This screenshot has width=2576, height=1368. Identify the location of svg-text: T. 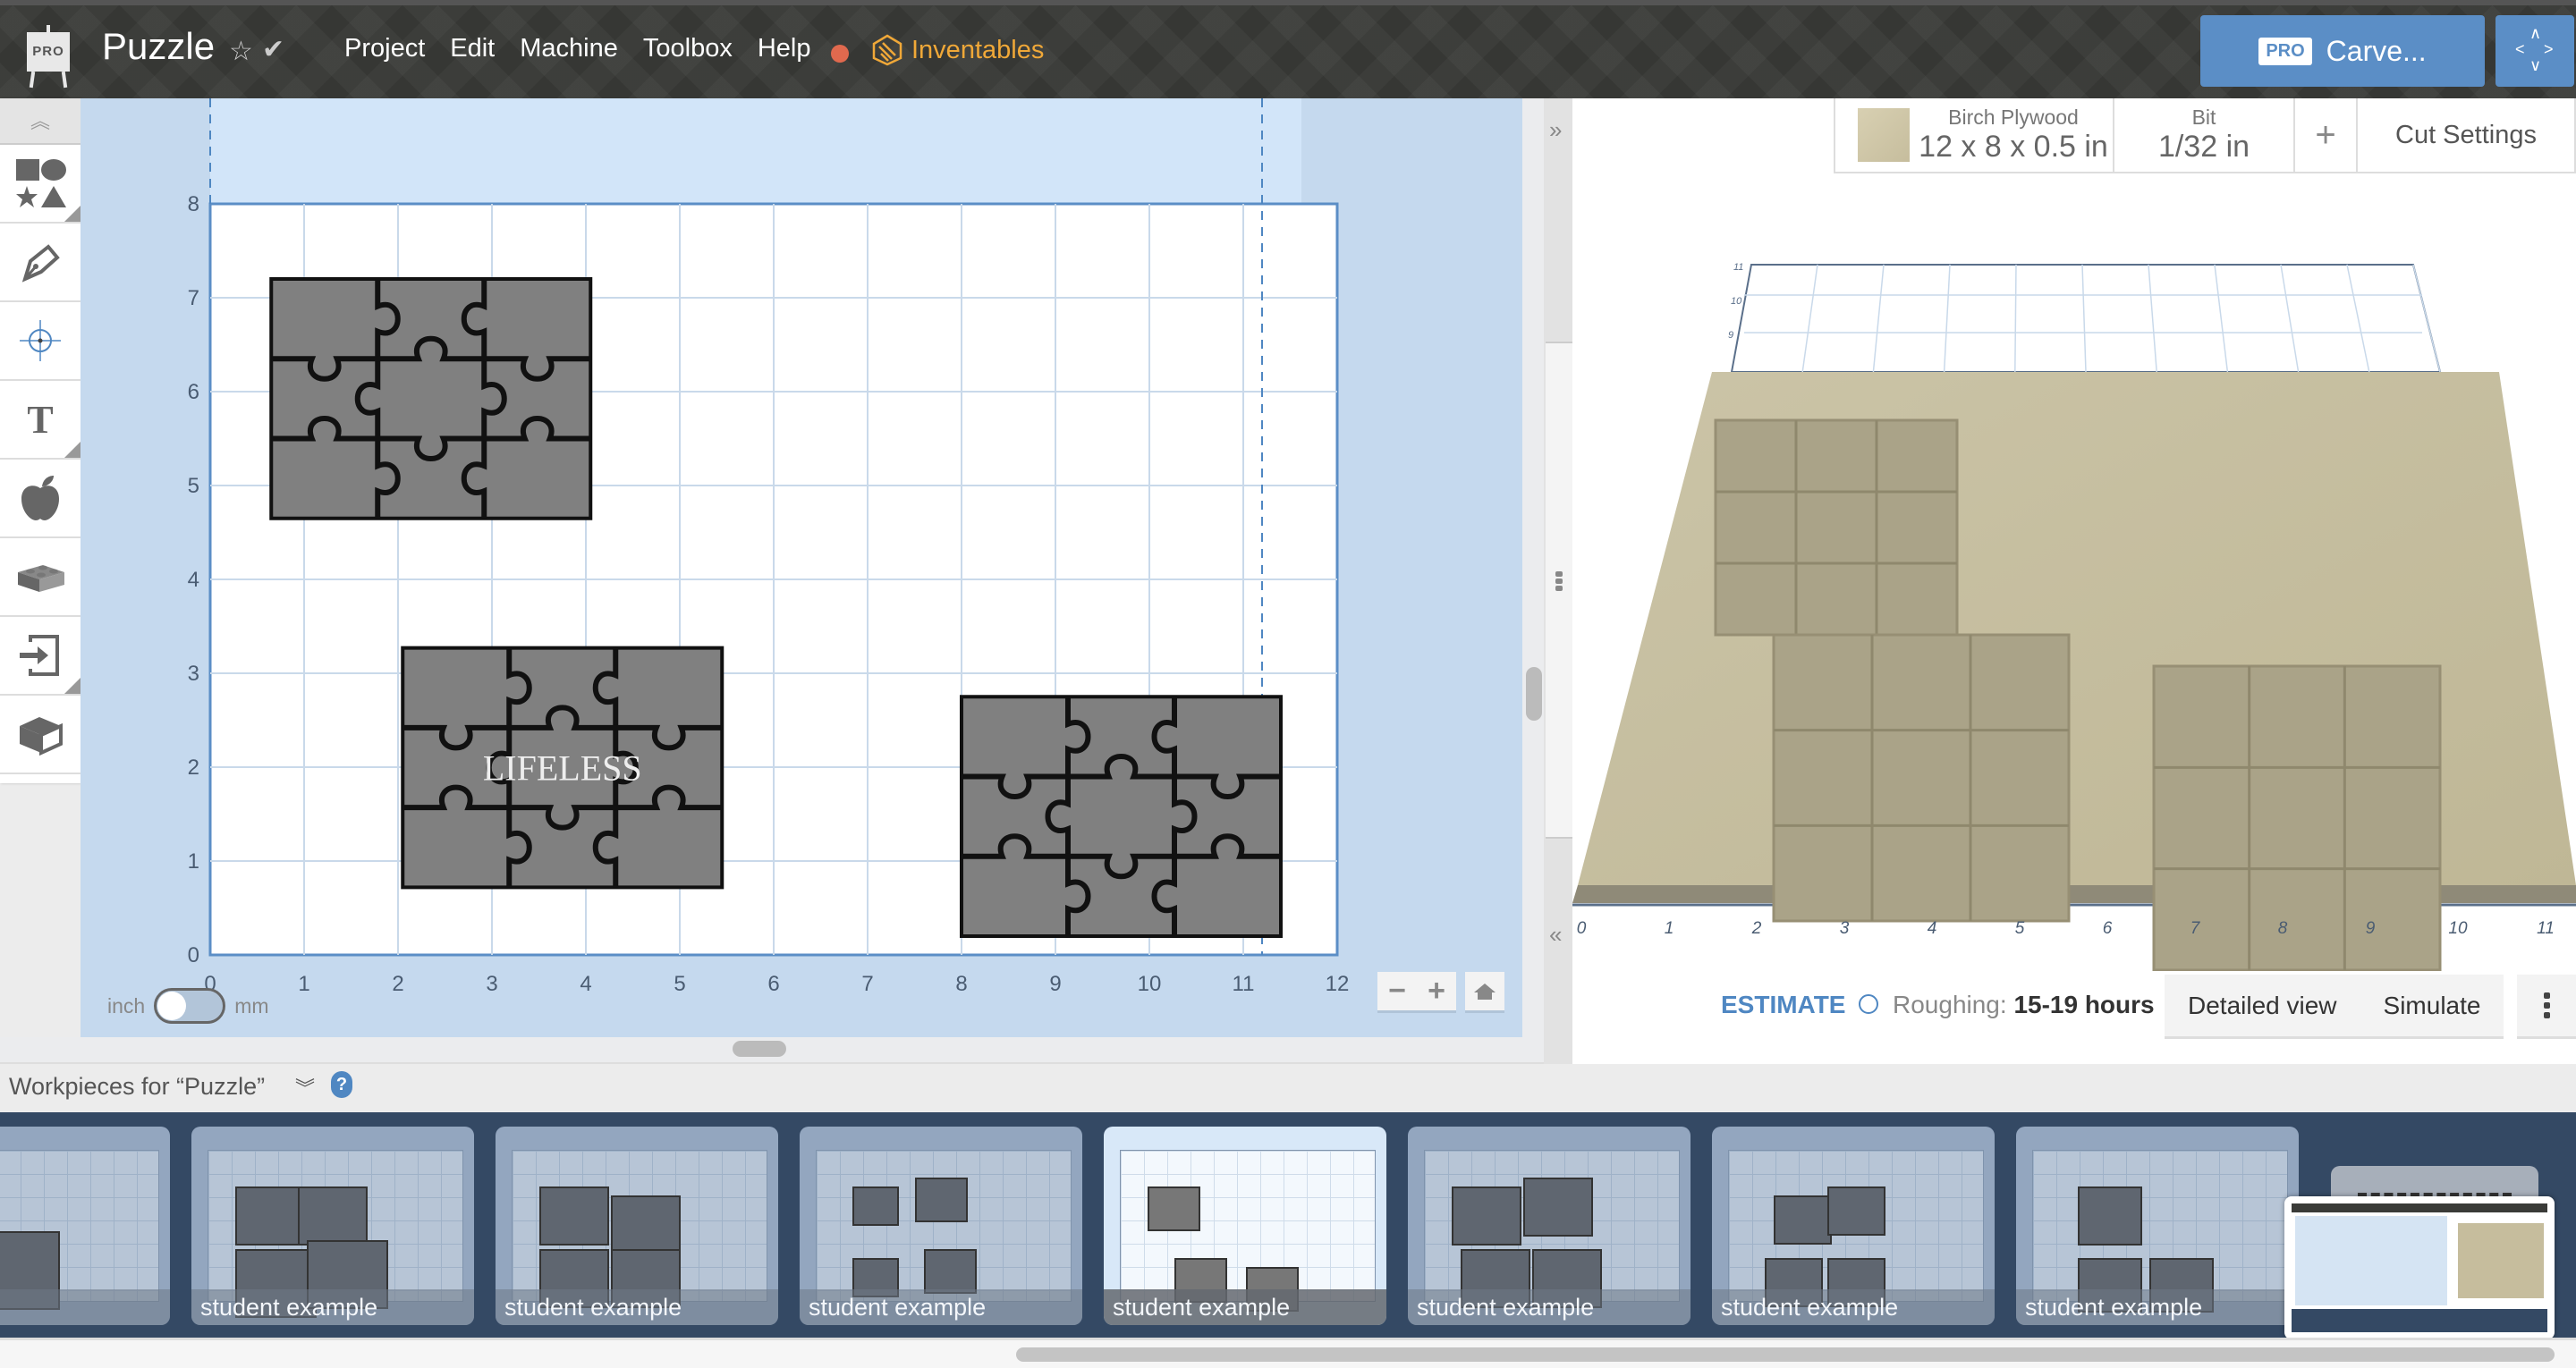
(40, 420).